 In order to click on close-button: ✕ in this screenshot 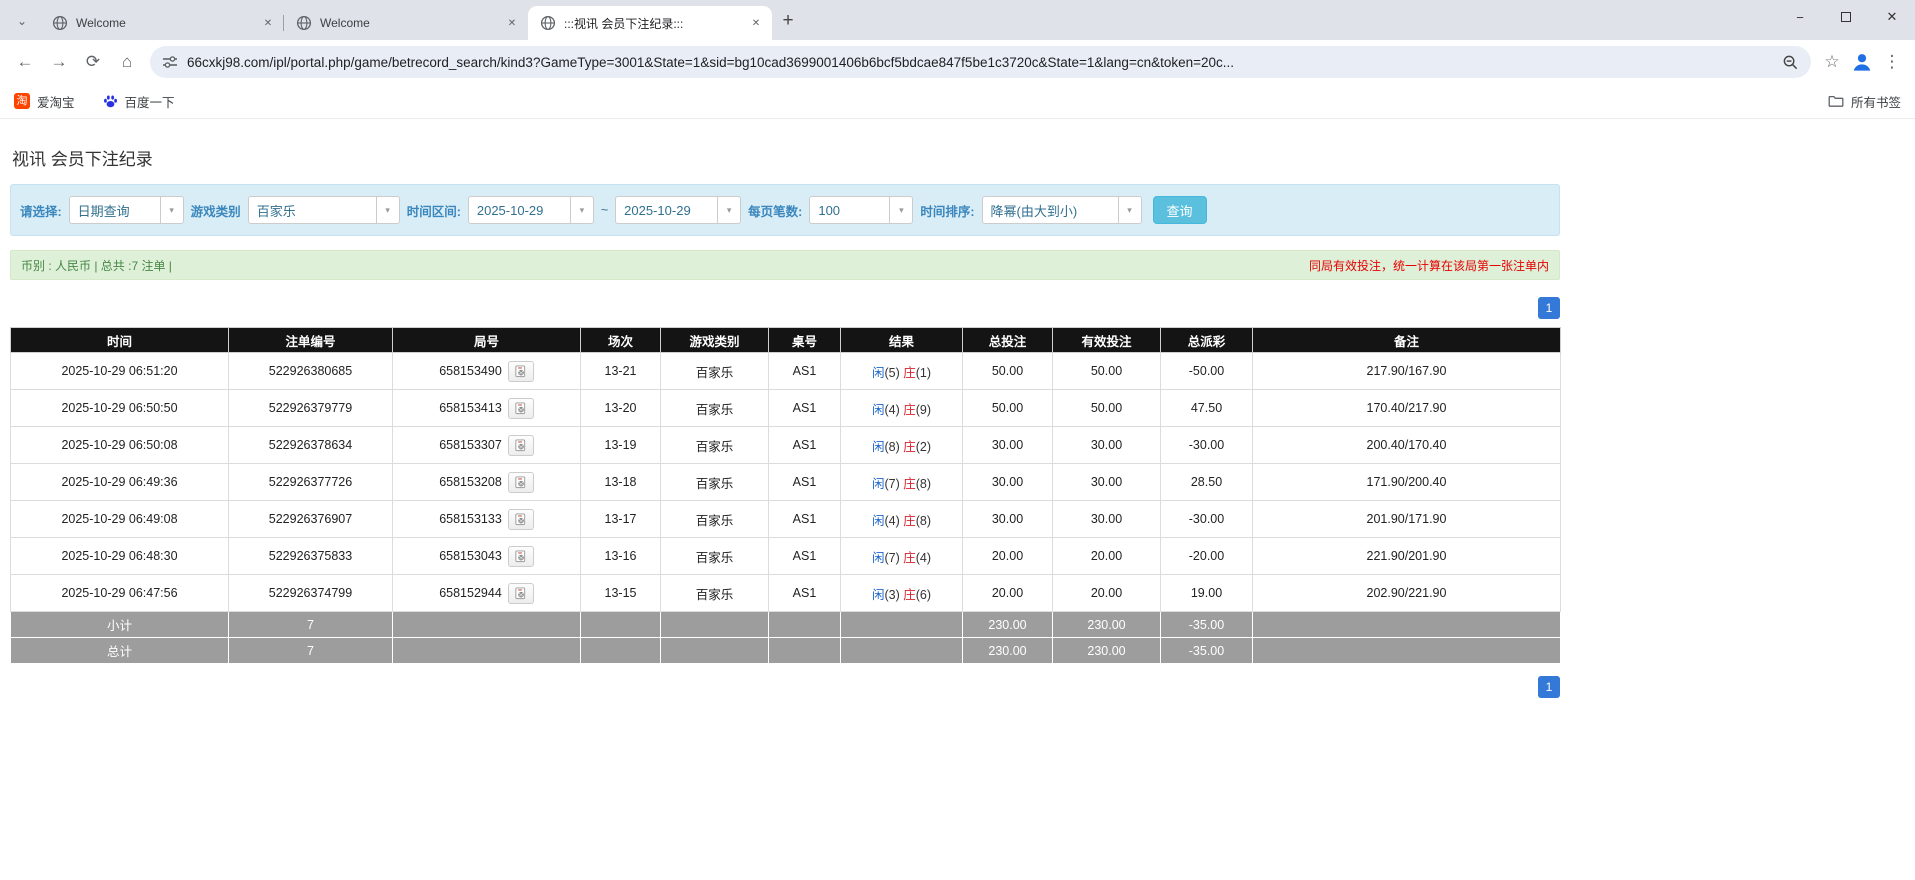, I will do `click(1892, 17)`.